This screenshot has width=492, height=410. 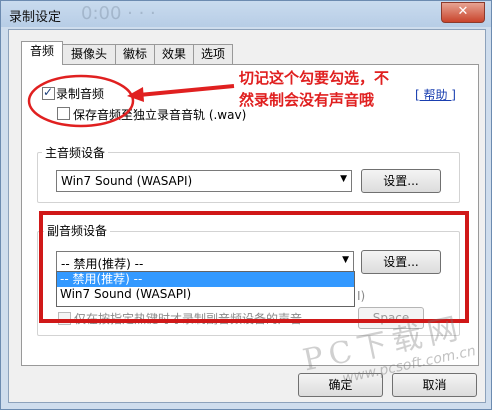 What do you see at coordinates (63, 113) in the screenshot?
I see `save-separate-track-checkbox` at bounding box center [63, 113].